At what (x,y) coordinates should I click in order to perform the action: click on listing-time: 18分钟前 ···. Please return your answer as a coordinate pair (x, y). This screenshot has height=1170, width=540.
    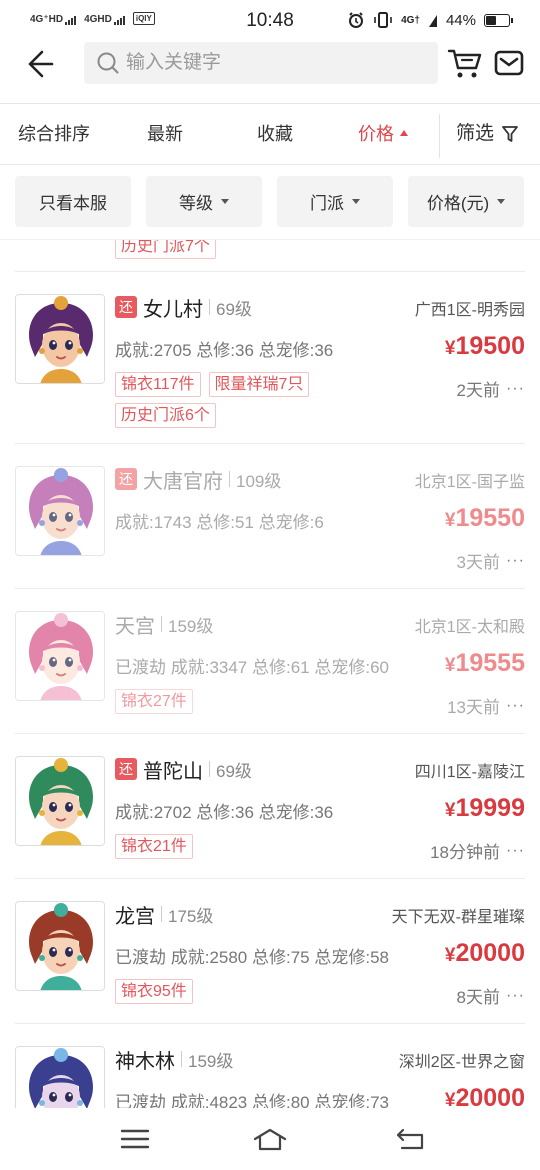
    Looking at the image, I should click on (477, 850).